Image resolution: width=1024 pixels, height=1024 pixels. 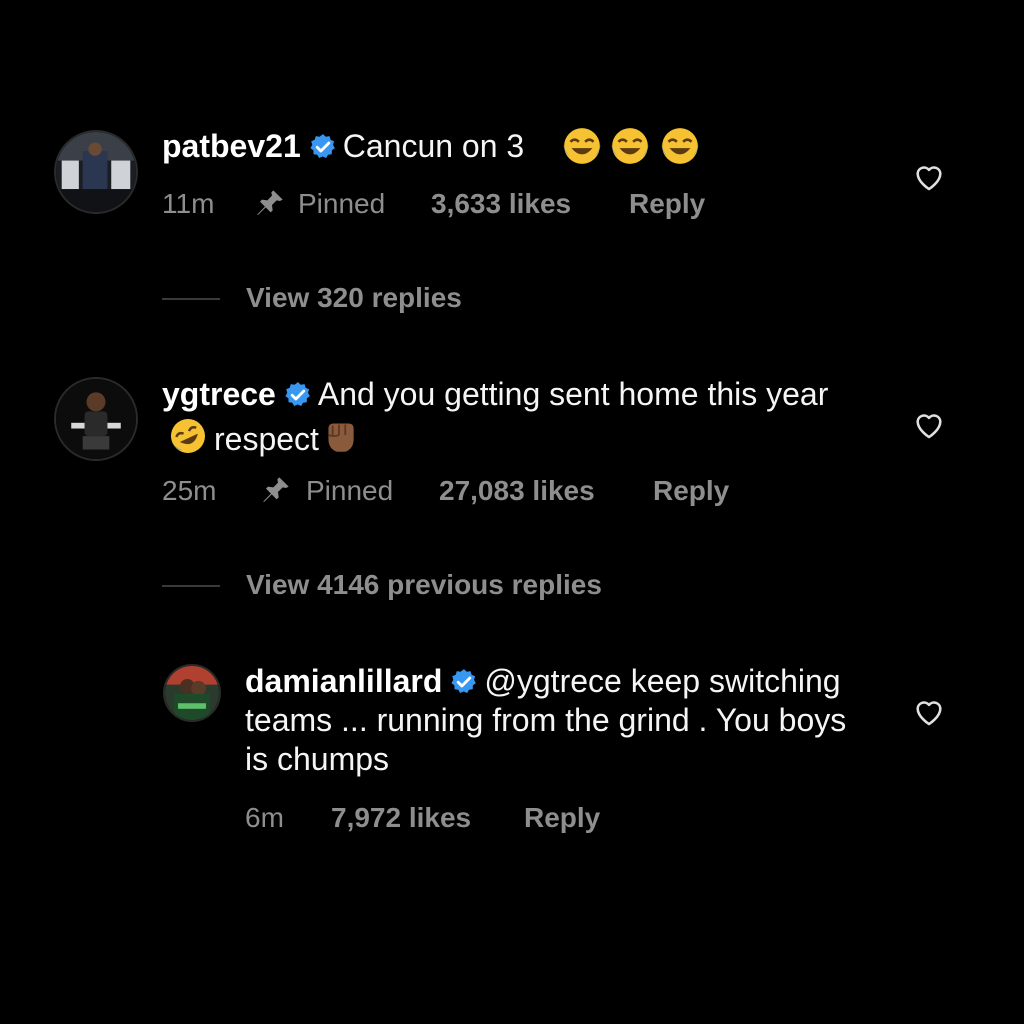 What do you see at coordinates (189, 490) in the screenshot?
I see `comment-time: 25m` at bounding box center [189, 490].